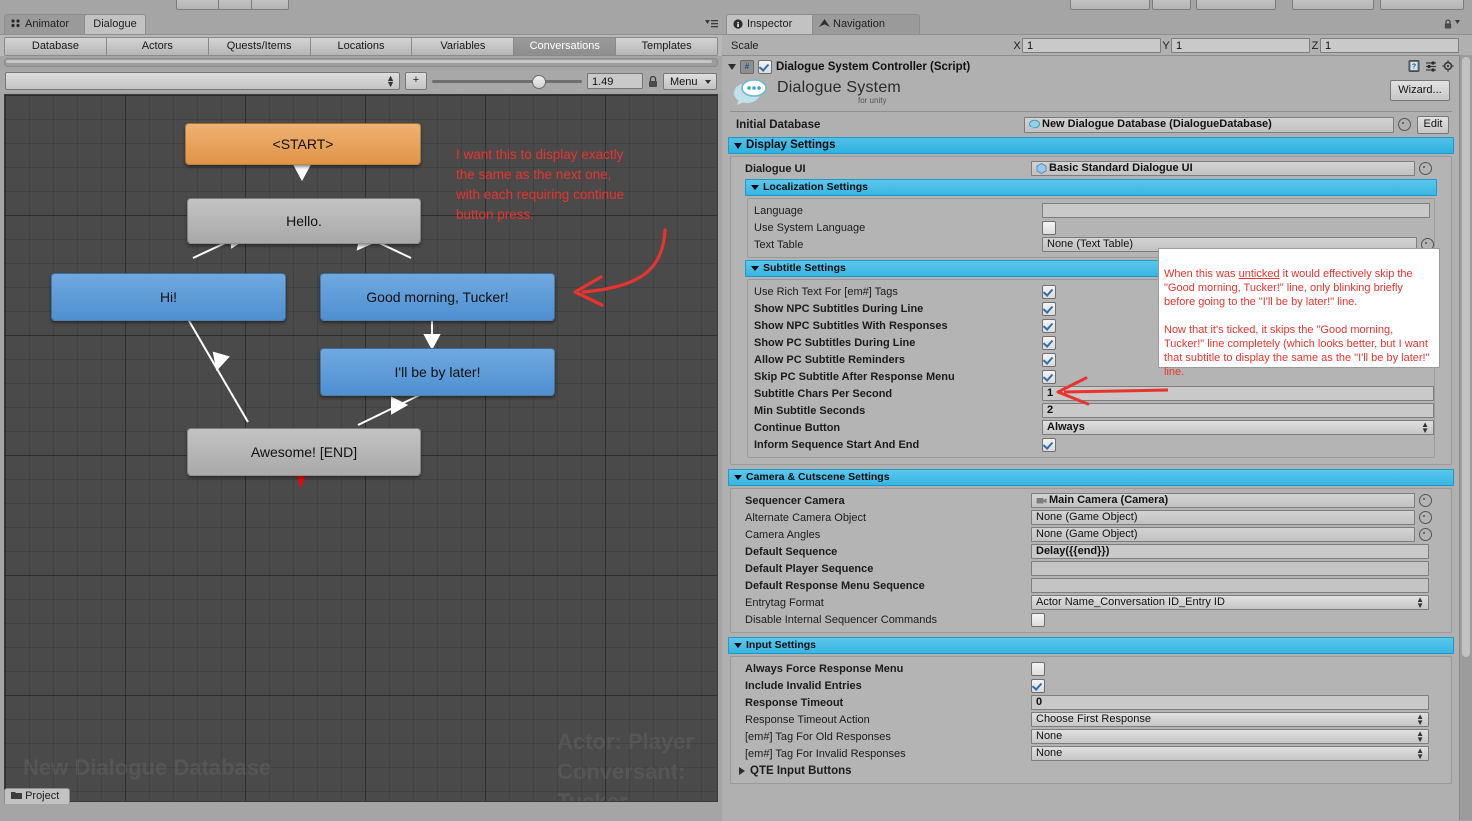 Image resolution: width=1472 pixels, height=821 pixels. What do you see at coordinates (1091, 477) in the screenshot?
I see `camera-settings-header: Camera & Cutscene Settings` at bounding box center [1091, 477].